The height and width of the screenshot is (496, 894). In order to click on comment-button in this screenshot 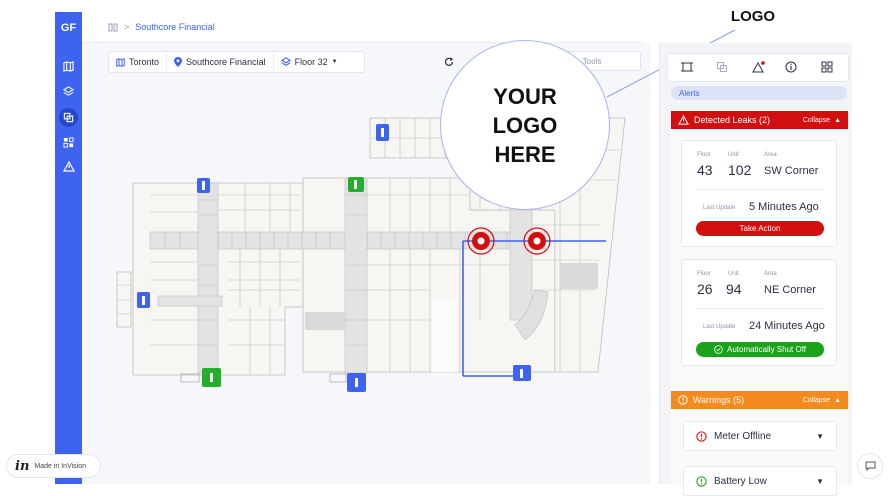, I will do `click(870, 466)`.